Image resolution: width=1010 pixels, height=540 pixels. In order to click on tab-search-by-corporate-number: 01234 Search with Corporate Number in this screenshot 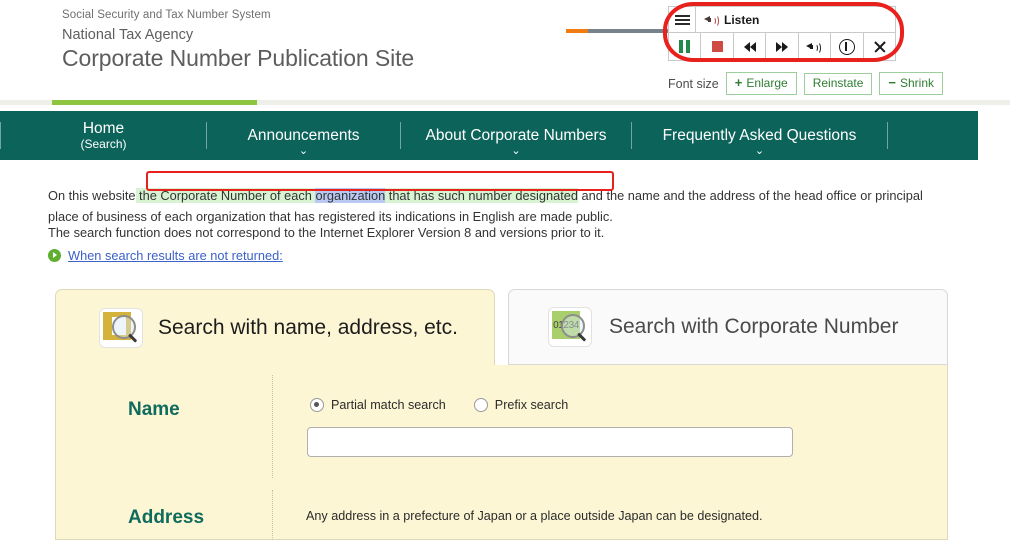, I will do `click(728, 327)`.